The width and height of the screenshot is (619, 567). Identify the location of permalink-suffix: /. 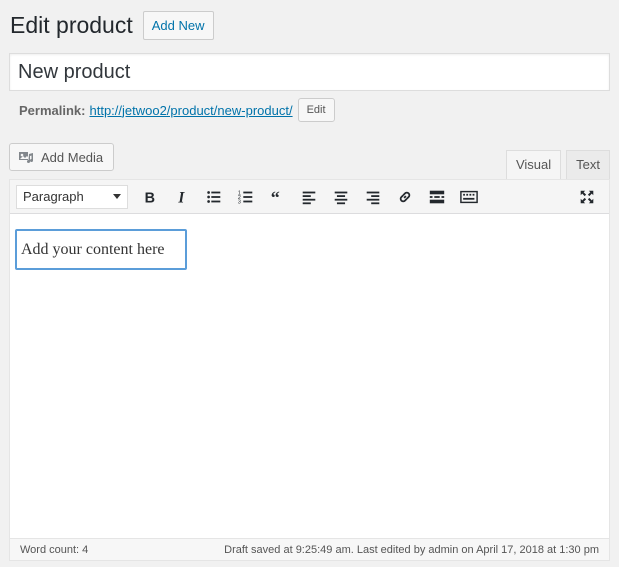
(290, 110).